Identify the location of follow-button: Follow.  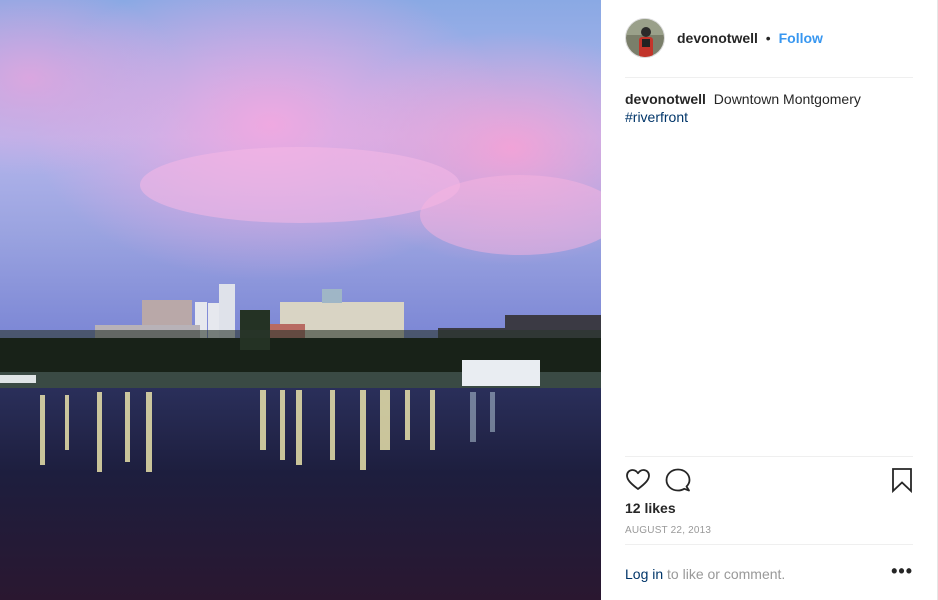
(801, 38).